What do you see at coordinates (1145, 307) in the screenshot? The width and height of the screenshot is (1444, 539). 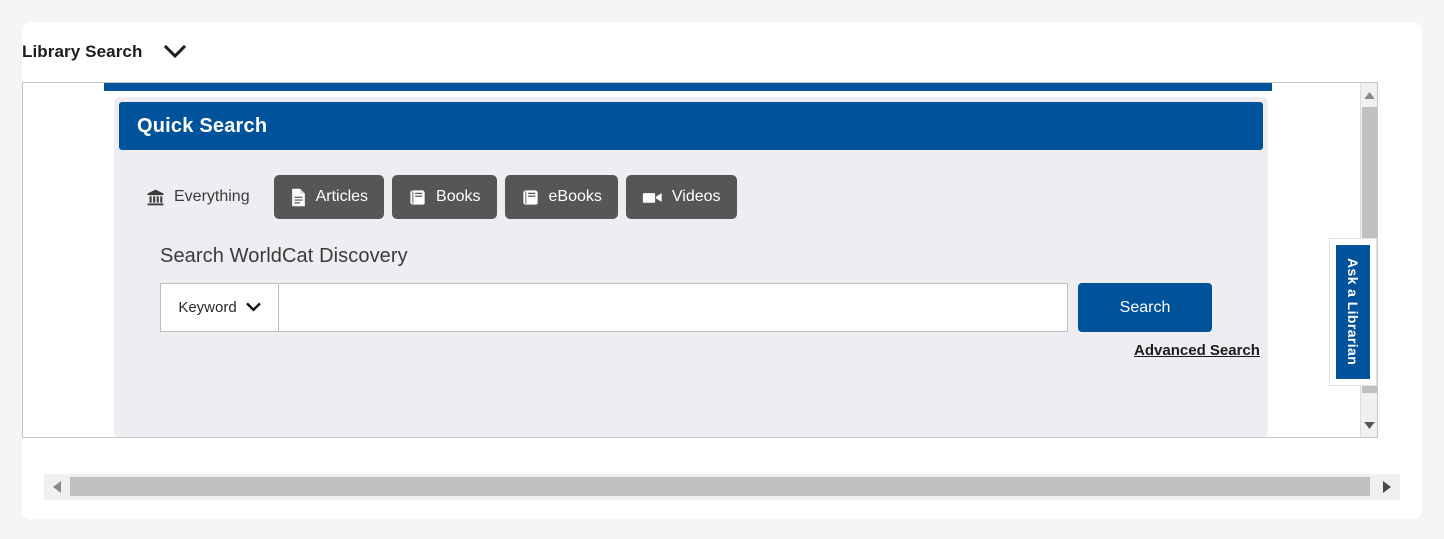 I see `search-button: Search` at bounding box center [1145, 307].